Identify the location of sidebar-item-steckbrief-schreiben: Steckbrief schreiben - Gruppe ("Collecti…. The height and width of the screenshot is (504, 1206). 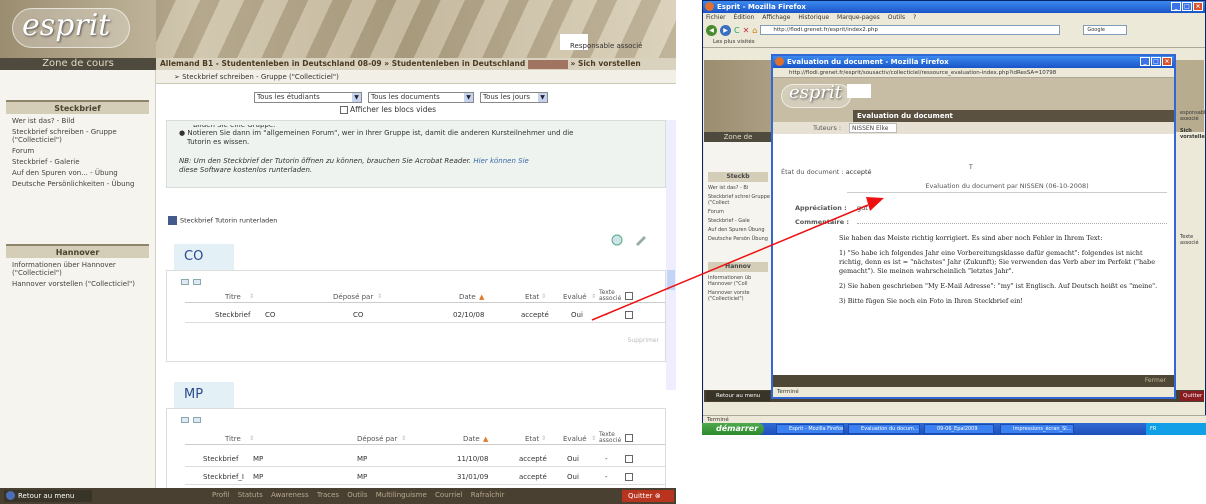
(83, 136).